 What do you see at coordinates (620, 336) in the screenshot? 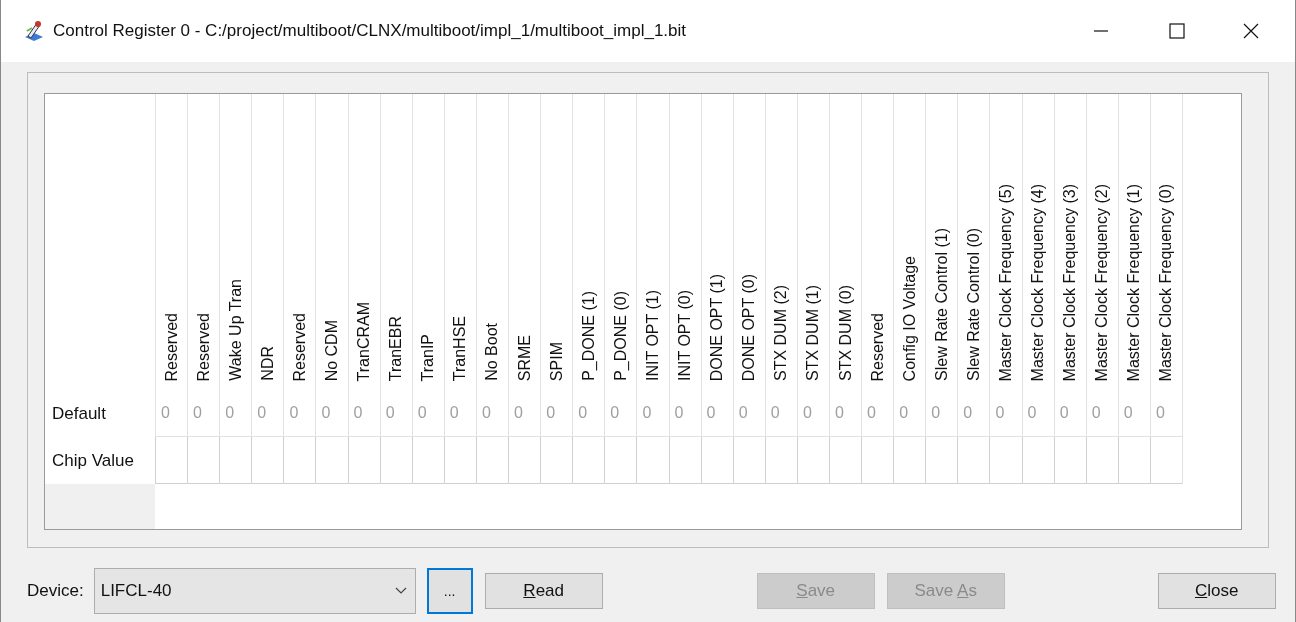
I see `column-label: P_DONE (0)` at bounding box center [620, 336].